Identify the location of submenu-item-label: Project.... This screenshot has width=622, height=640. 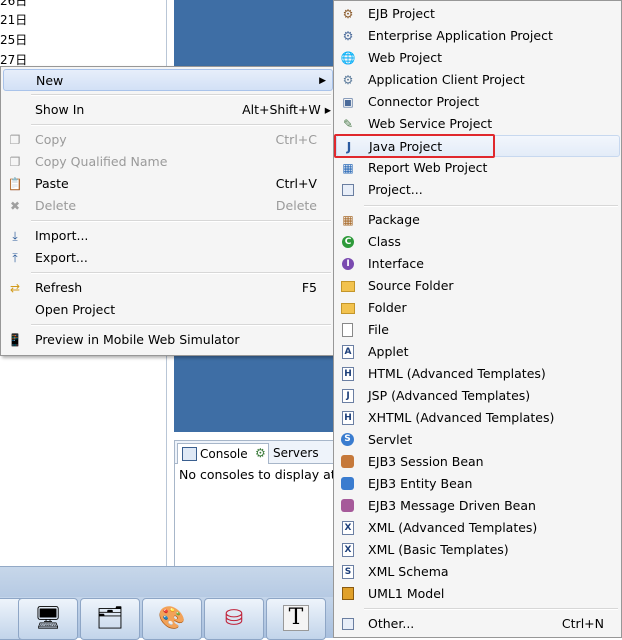
(395, 189).